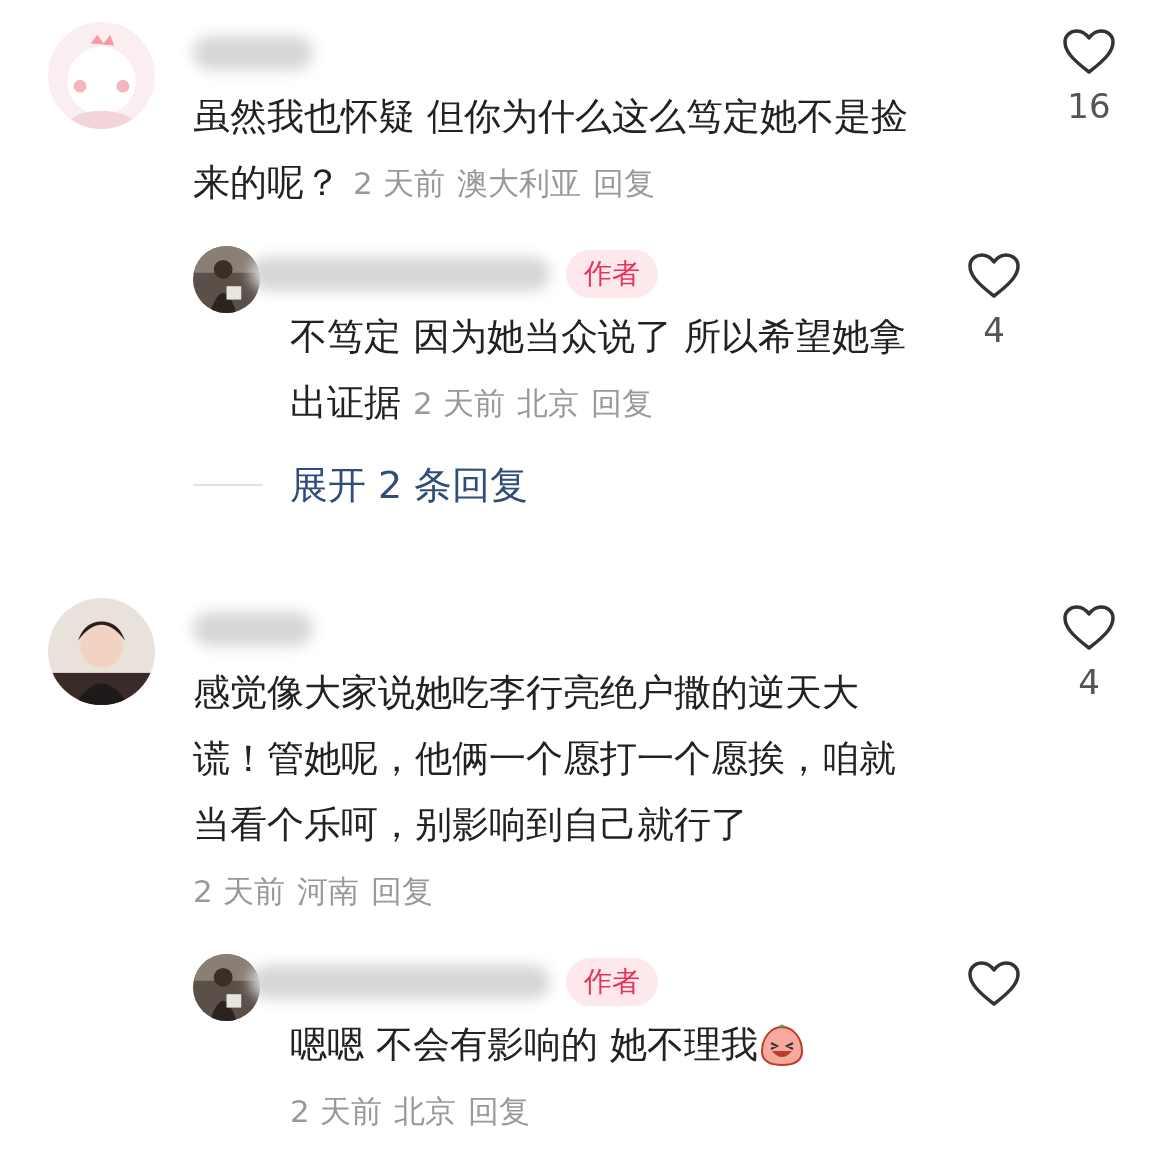 The width and height of the screenshot is (1170, 1172). I want to click on comment-text: 不笃定 因为她当众说了 所以希望她拿, so click(598, 337).